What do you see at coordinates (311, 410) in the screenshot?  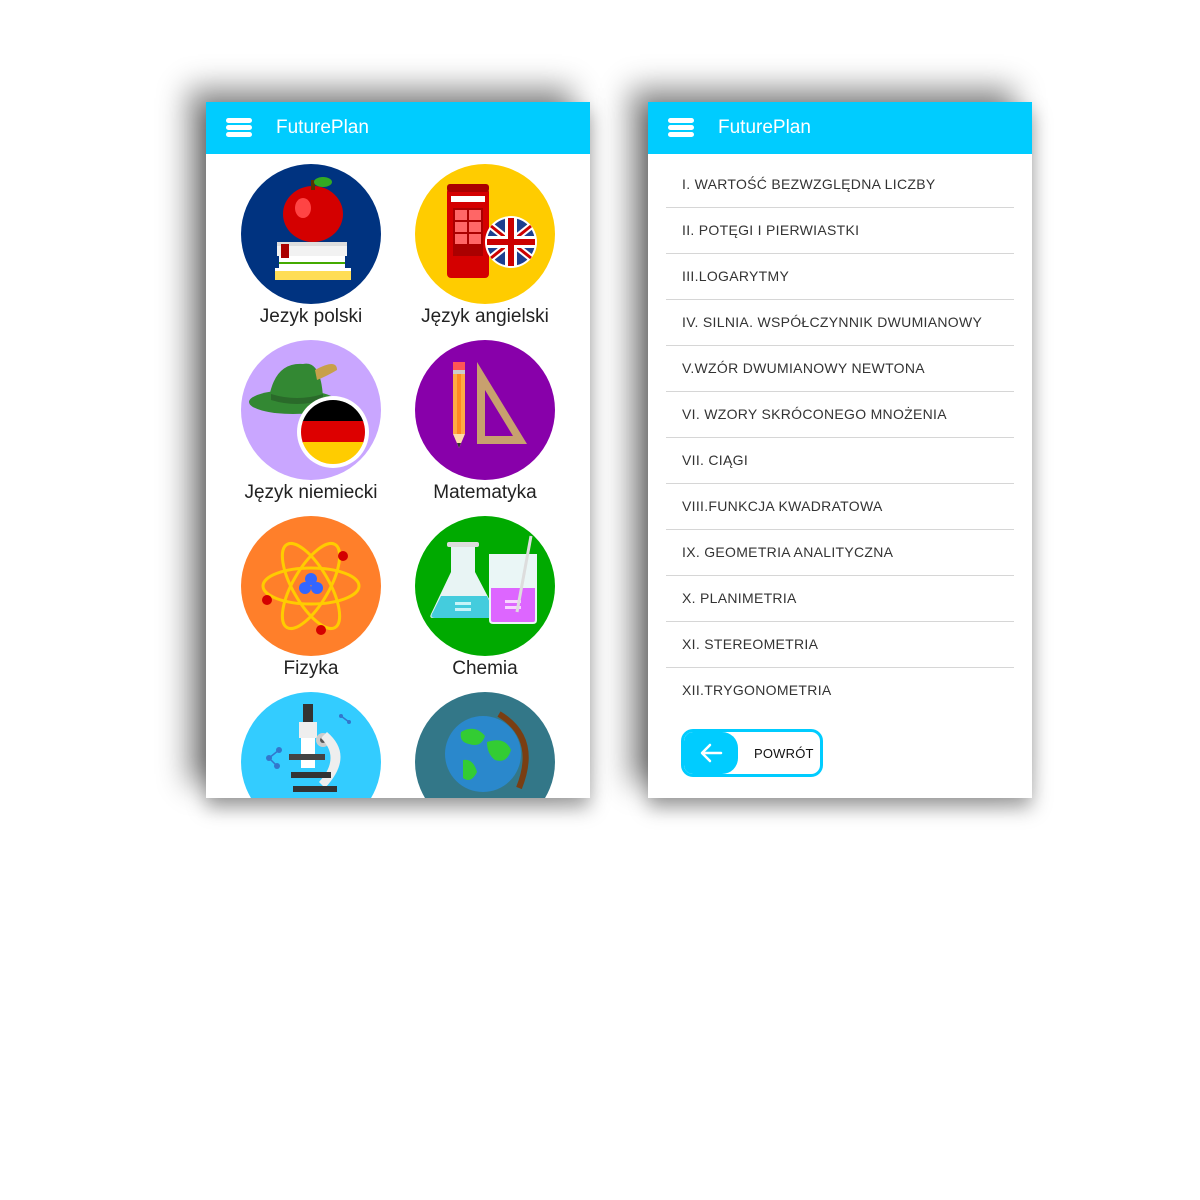 I see `hat-german-flag-icon` at bounding box center [311, 410].